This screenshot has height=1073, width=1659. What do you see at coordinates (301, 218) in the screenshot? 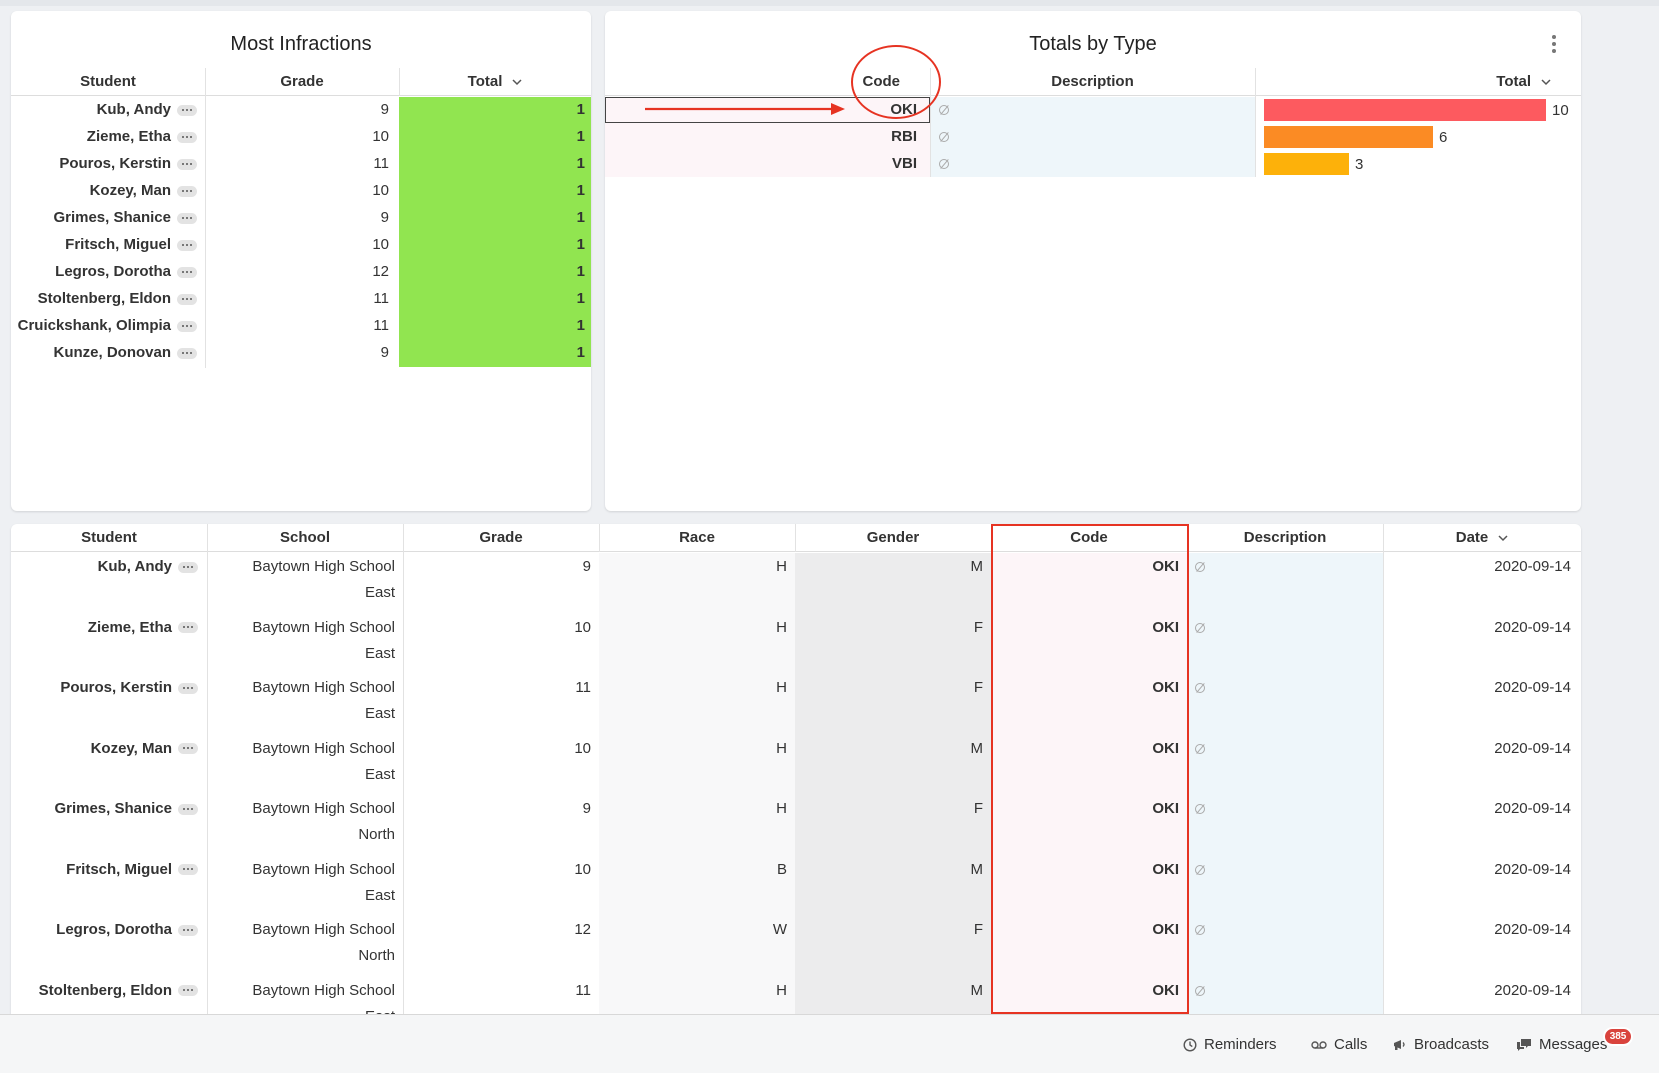
I see `table-row: Grimes, Shanice 9 1` at bounding box center [301, 218].